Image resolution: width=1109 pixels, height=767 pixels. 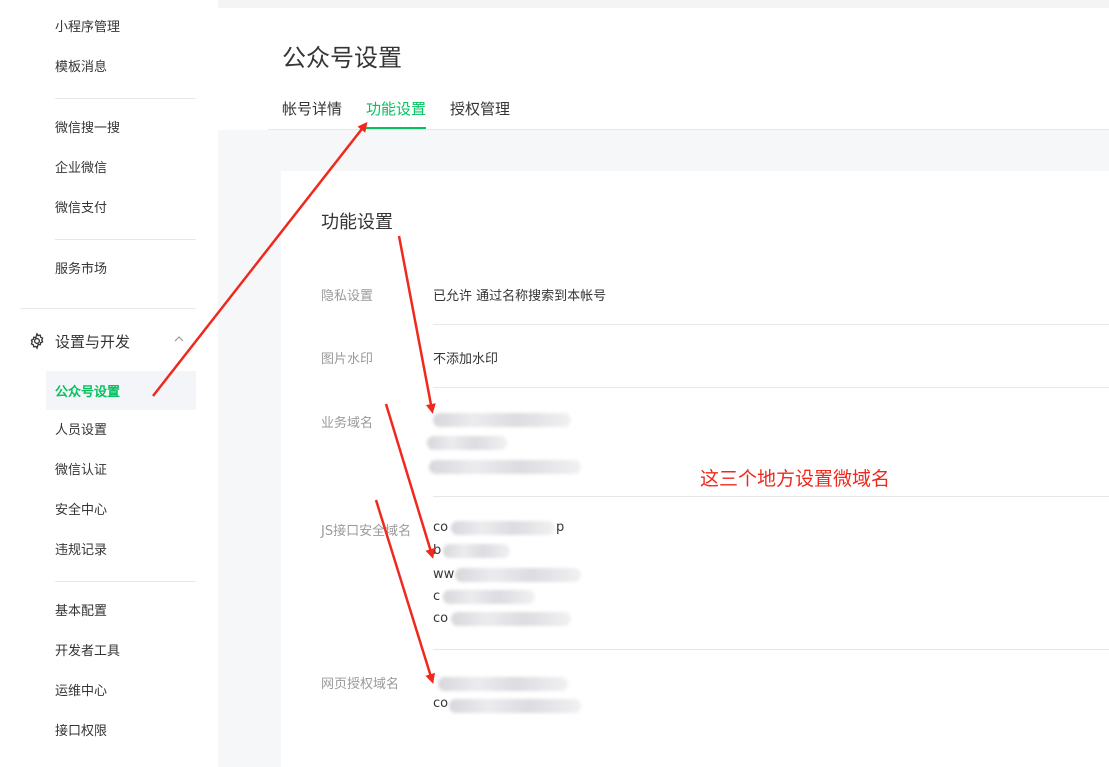 I want to click on row-value-privacy: 已允许 通过名称搜索到本帐号, so click(x=520, y=296).